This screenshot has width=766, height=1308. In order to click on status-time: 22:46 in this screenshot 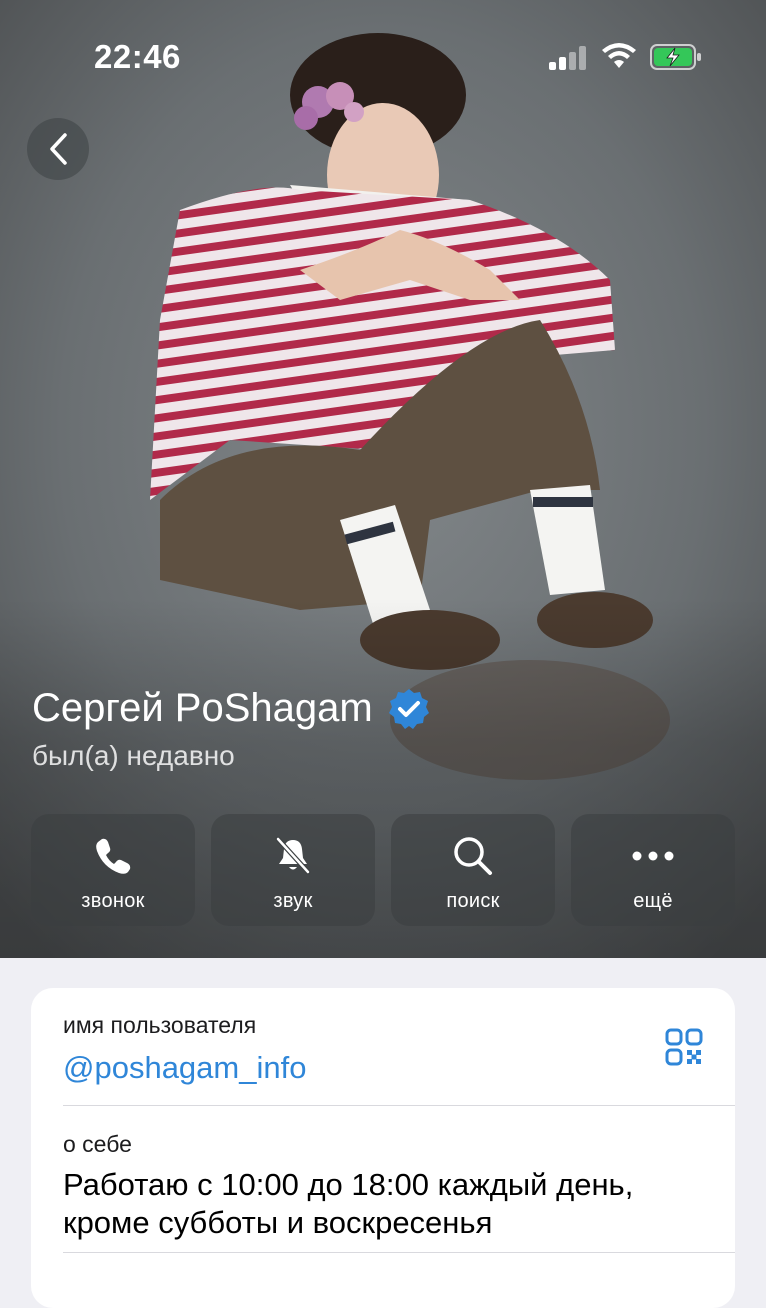, I will do `click(137, 56)`.